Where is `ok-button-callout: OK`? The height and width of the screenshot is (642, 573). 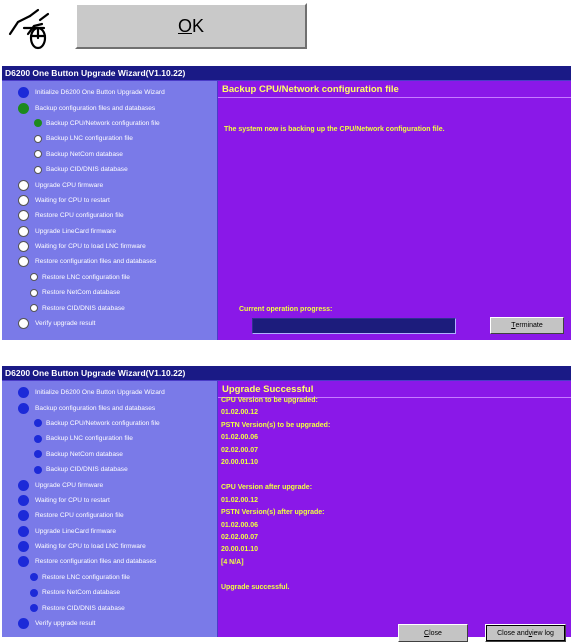
ok-button-callout: OK is located at coordinates (286, 27).